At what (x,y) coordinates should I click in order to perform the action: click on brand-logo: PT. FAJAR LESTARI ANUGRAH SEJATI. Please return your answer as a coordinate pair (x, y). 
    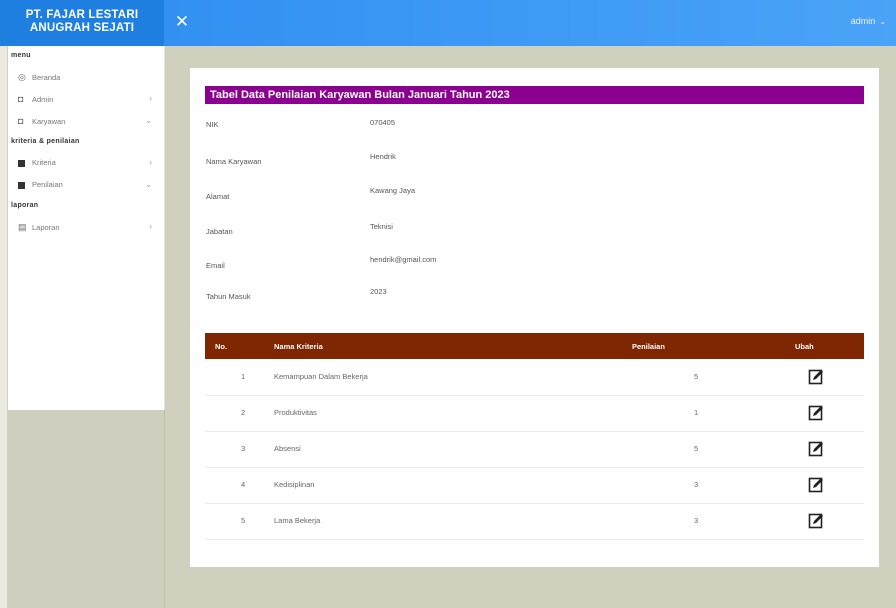
    Looking at the image, I should click on (82, 23).